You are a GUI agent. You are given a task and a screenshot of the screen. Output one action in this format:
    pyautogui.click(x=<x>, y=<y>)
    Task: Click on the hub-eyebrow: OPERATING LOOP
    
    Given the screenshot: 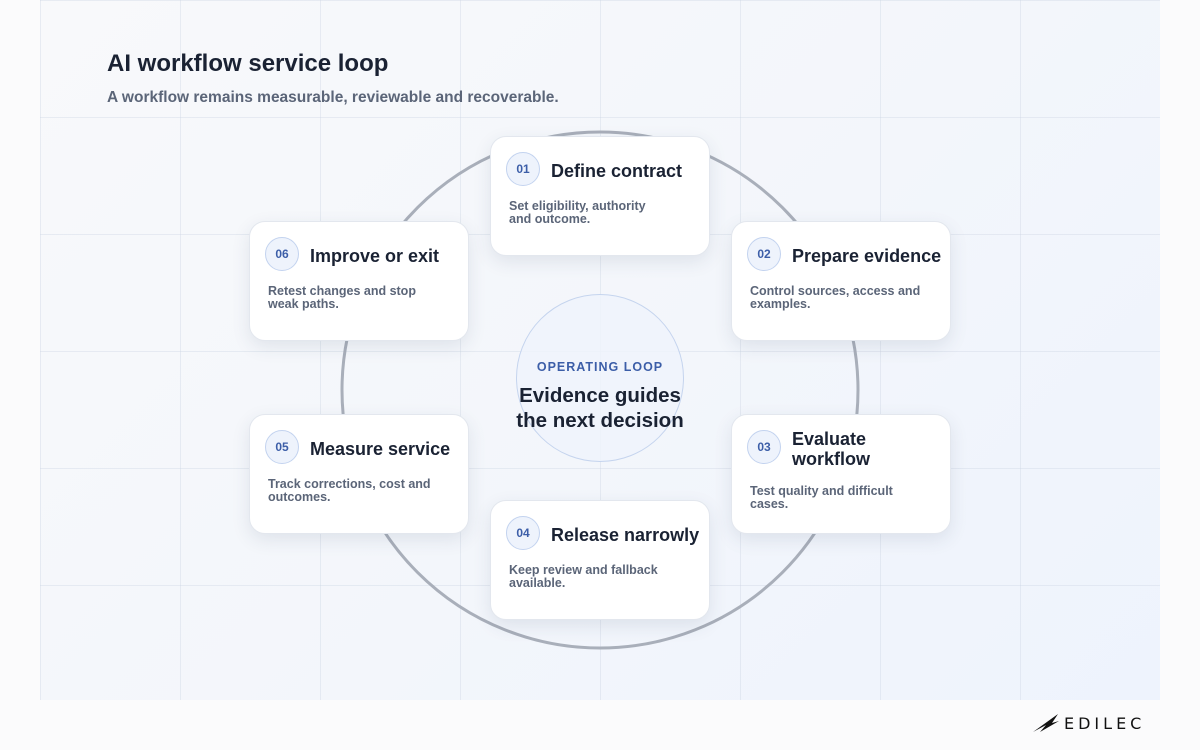 What is the action you would take?
    pyautogui.click(x=600, y=367)
    